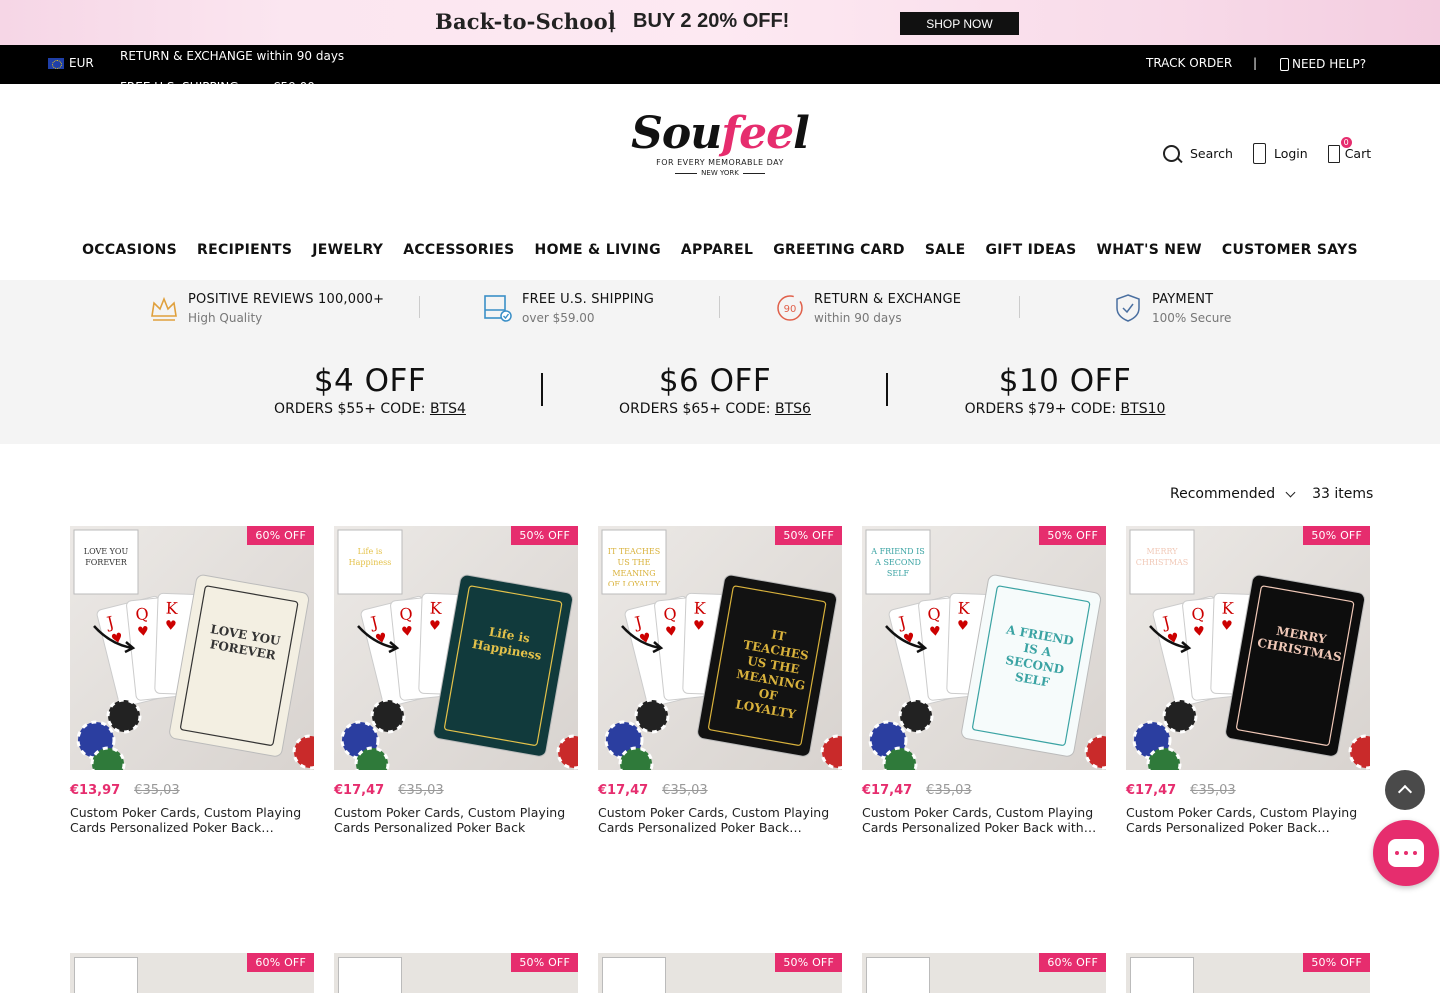 This screenshot has height=993, width=1440. I want to click on nav-item-recipients: RECIPIENTS, so click(244, 250).